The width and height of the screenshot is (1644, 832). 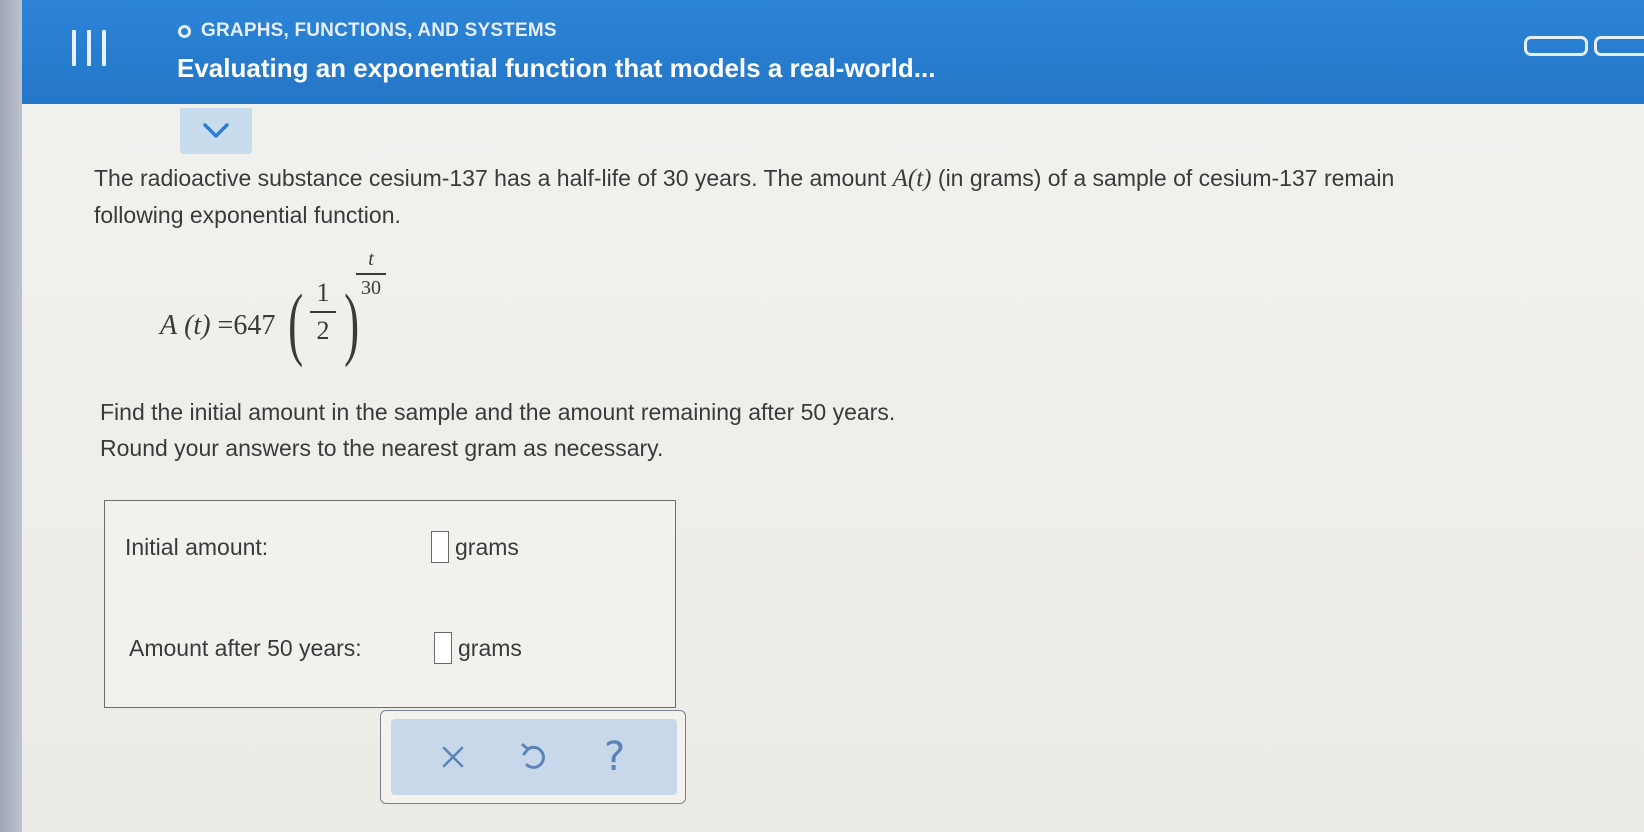 I want to click on initial-amount-row: Initial amount: grams, so click(x=322, y=547).